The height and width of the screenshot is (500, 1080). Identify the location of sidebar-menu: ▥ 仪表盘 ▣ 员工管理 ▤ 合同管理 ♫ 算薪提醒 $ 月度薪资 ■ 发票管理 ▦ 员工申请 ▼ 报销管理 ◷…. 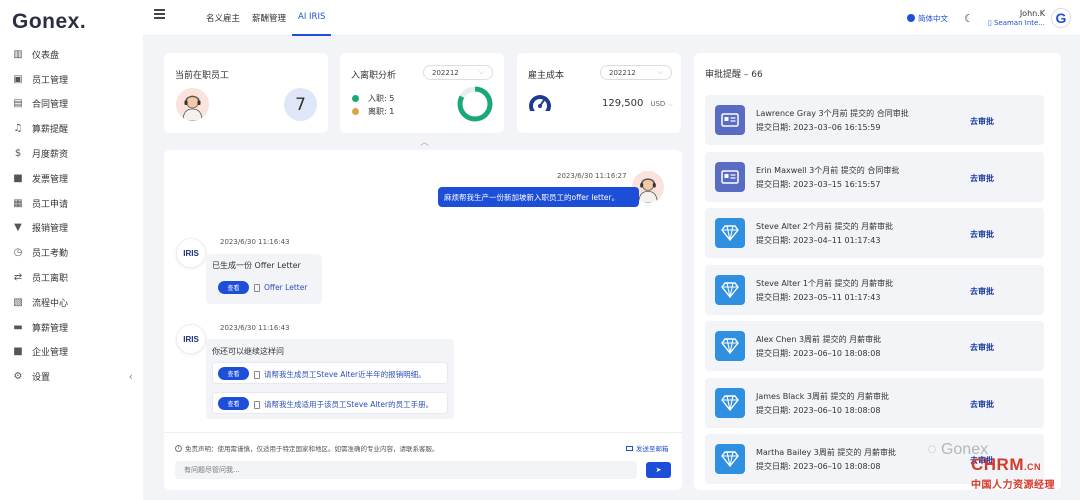
(71, 215).